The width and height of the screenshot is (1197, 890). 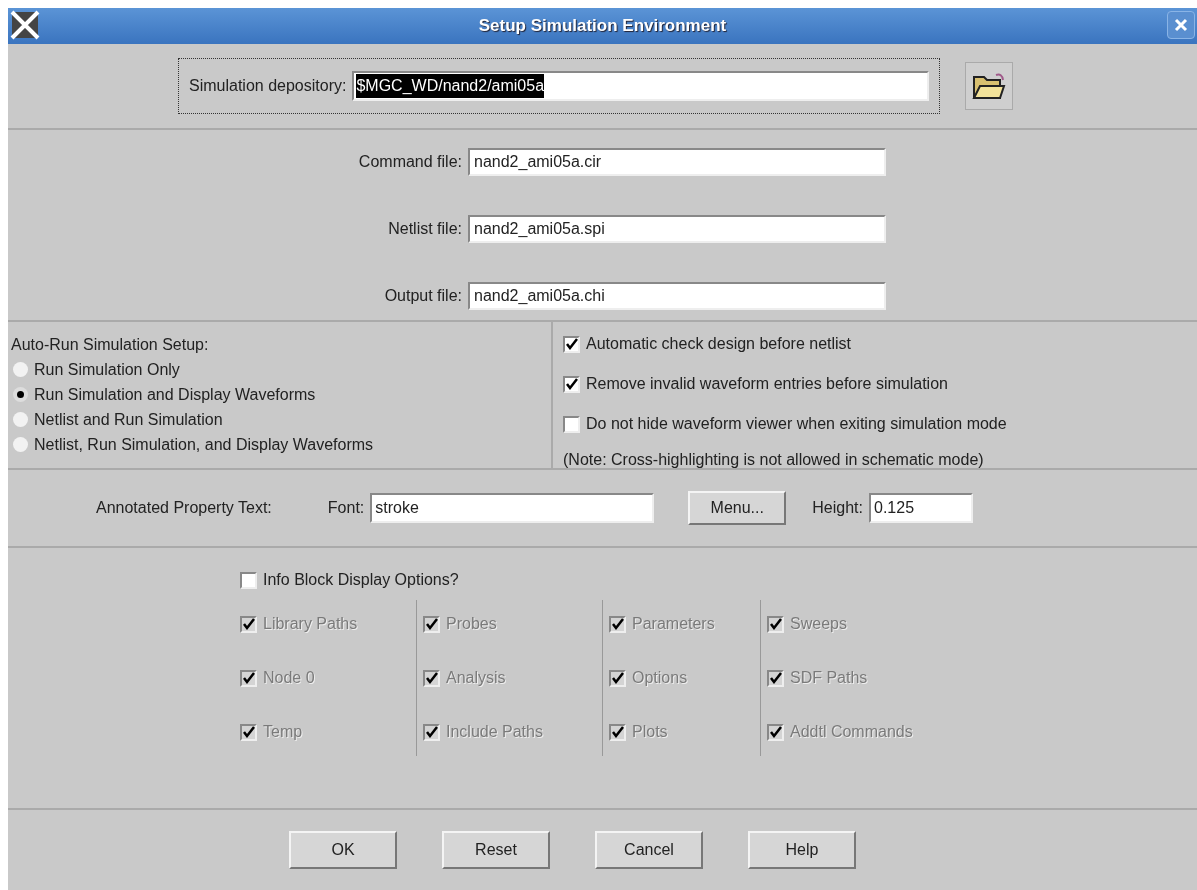 What do you see at coordinates (289, 678) in the screenshot?
I see `checkbox-label: Node 0` at bounding box center [289, 678].